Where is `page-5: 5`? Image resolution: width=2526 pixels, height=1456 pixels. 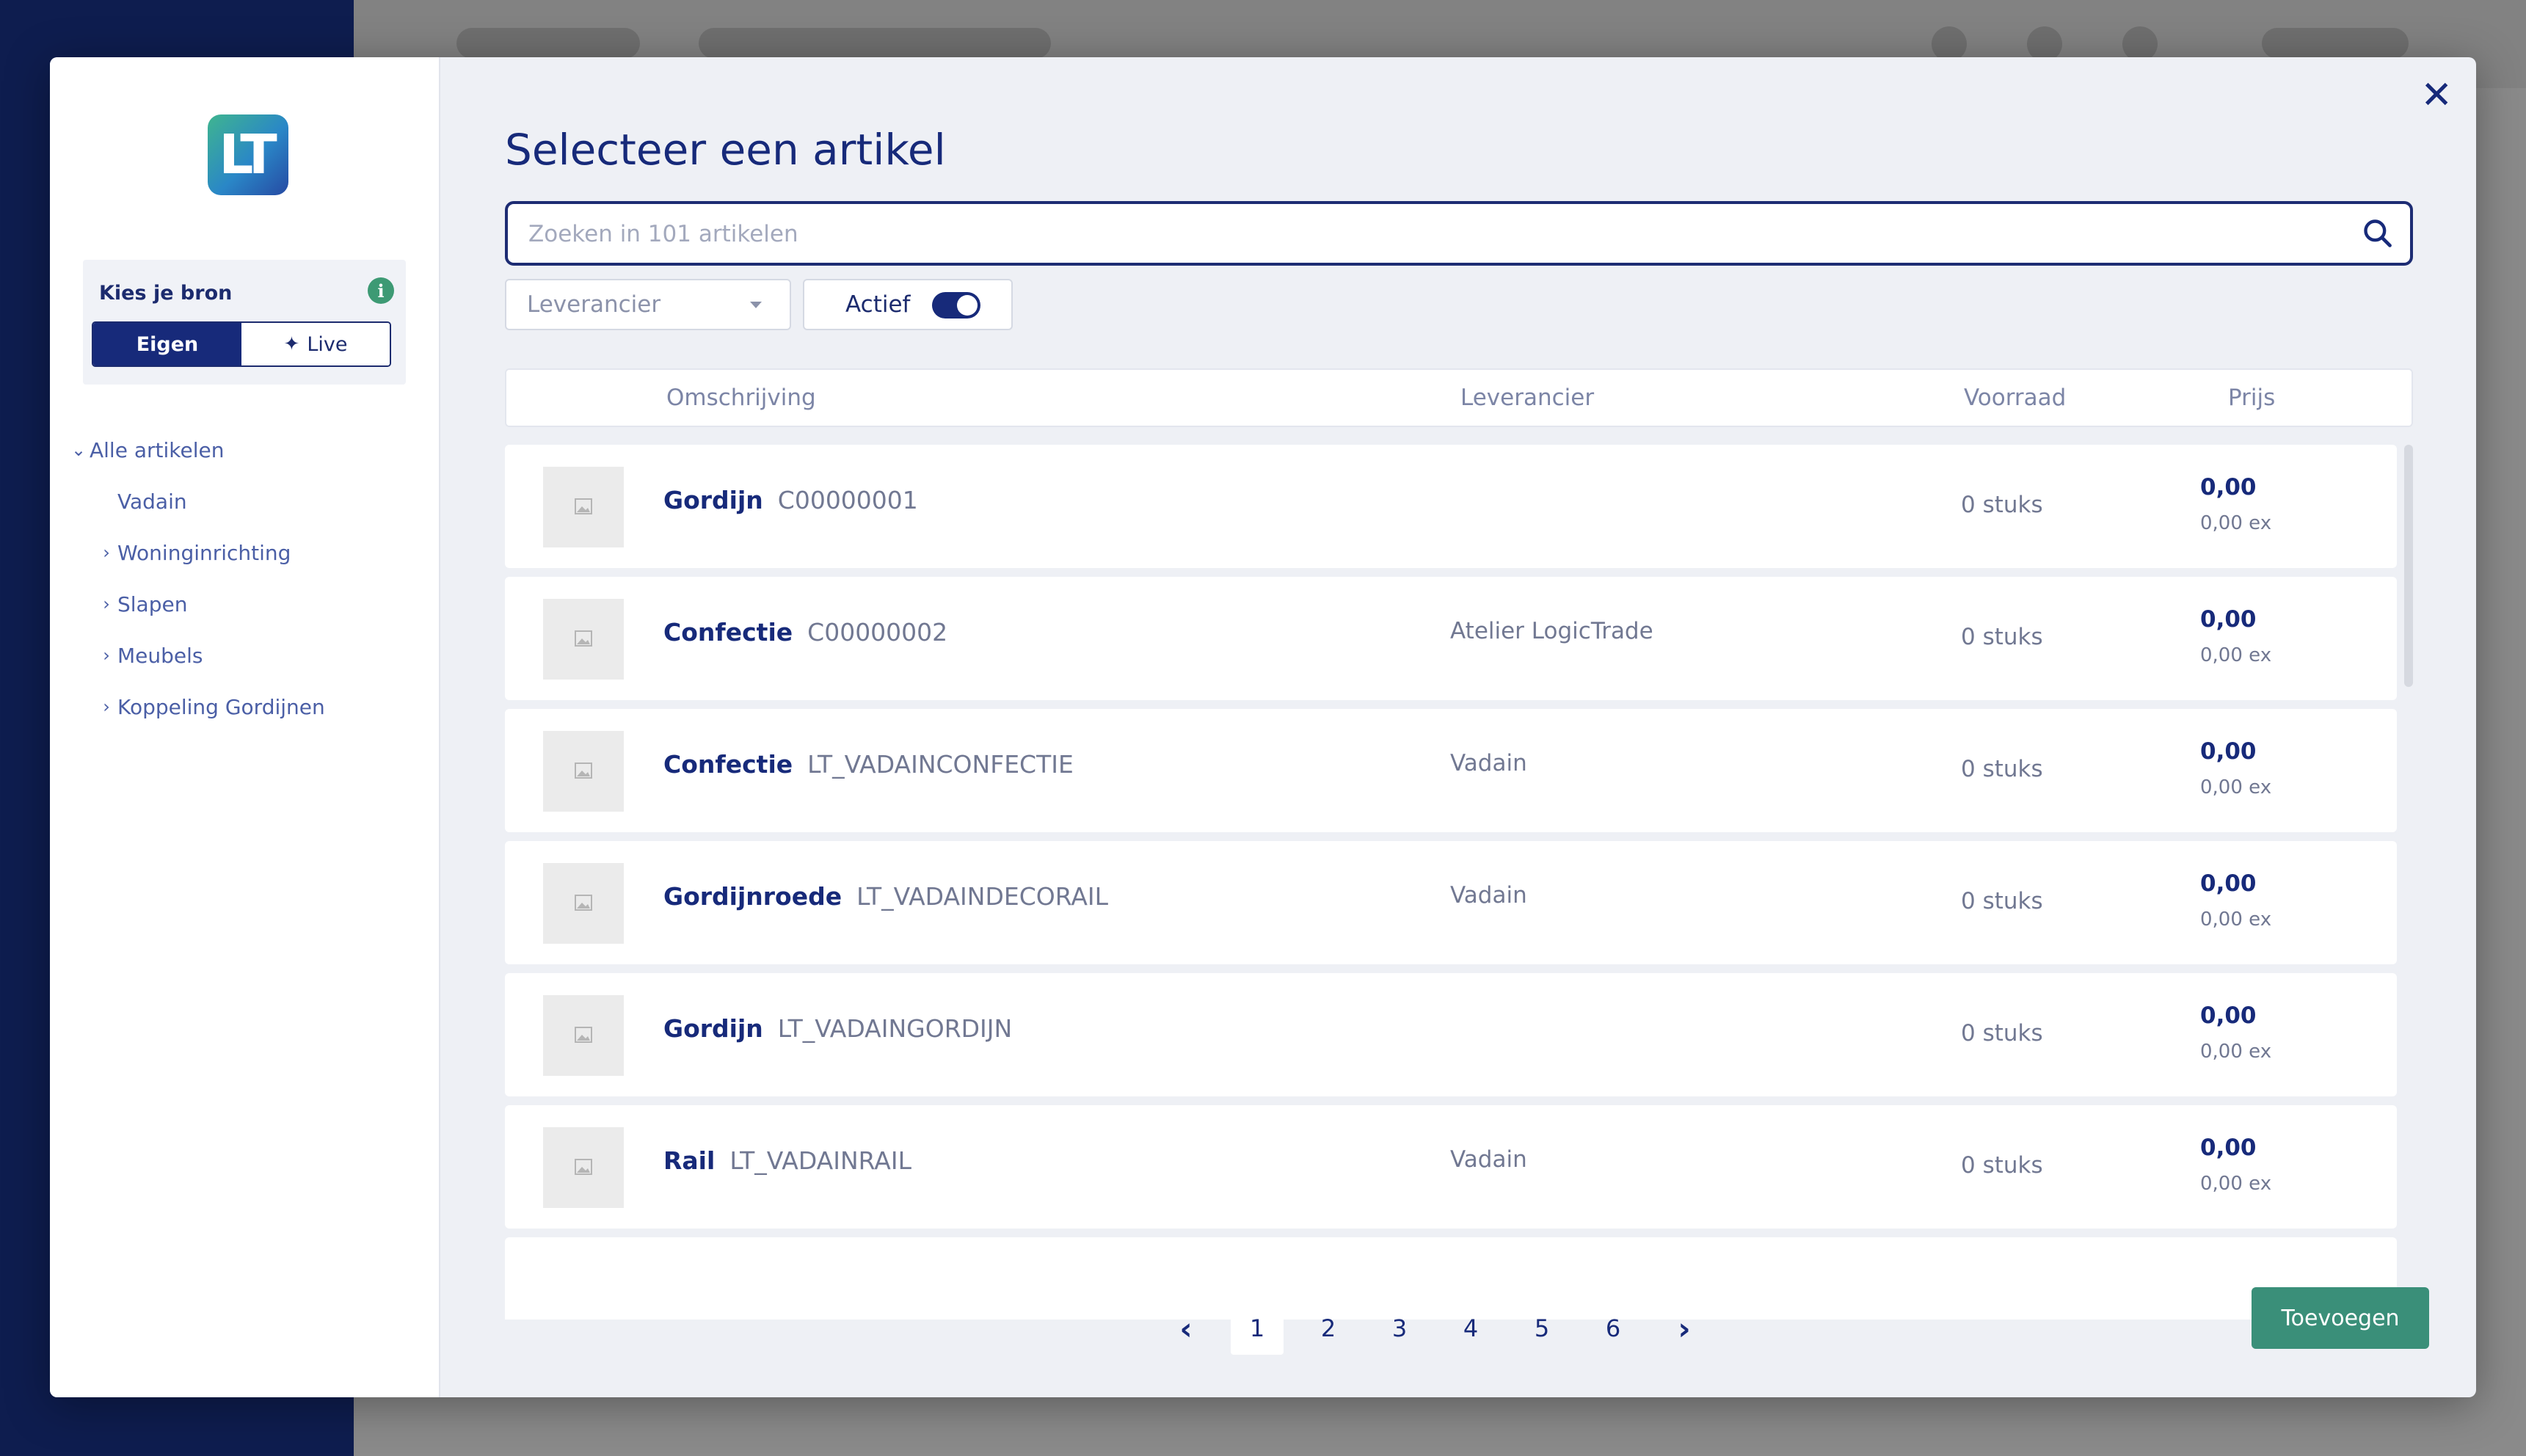
page-5: 5 is located at coordinates (1542, 1328).